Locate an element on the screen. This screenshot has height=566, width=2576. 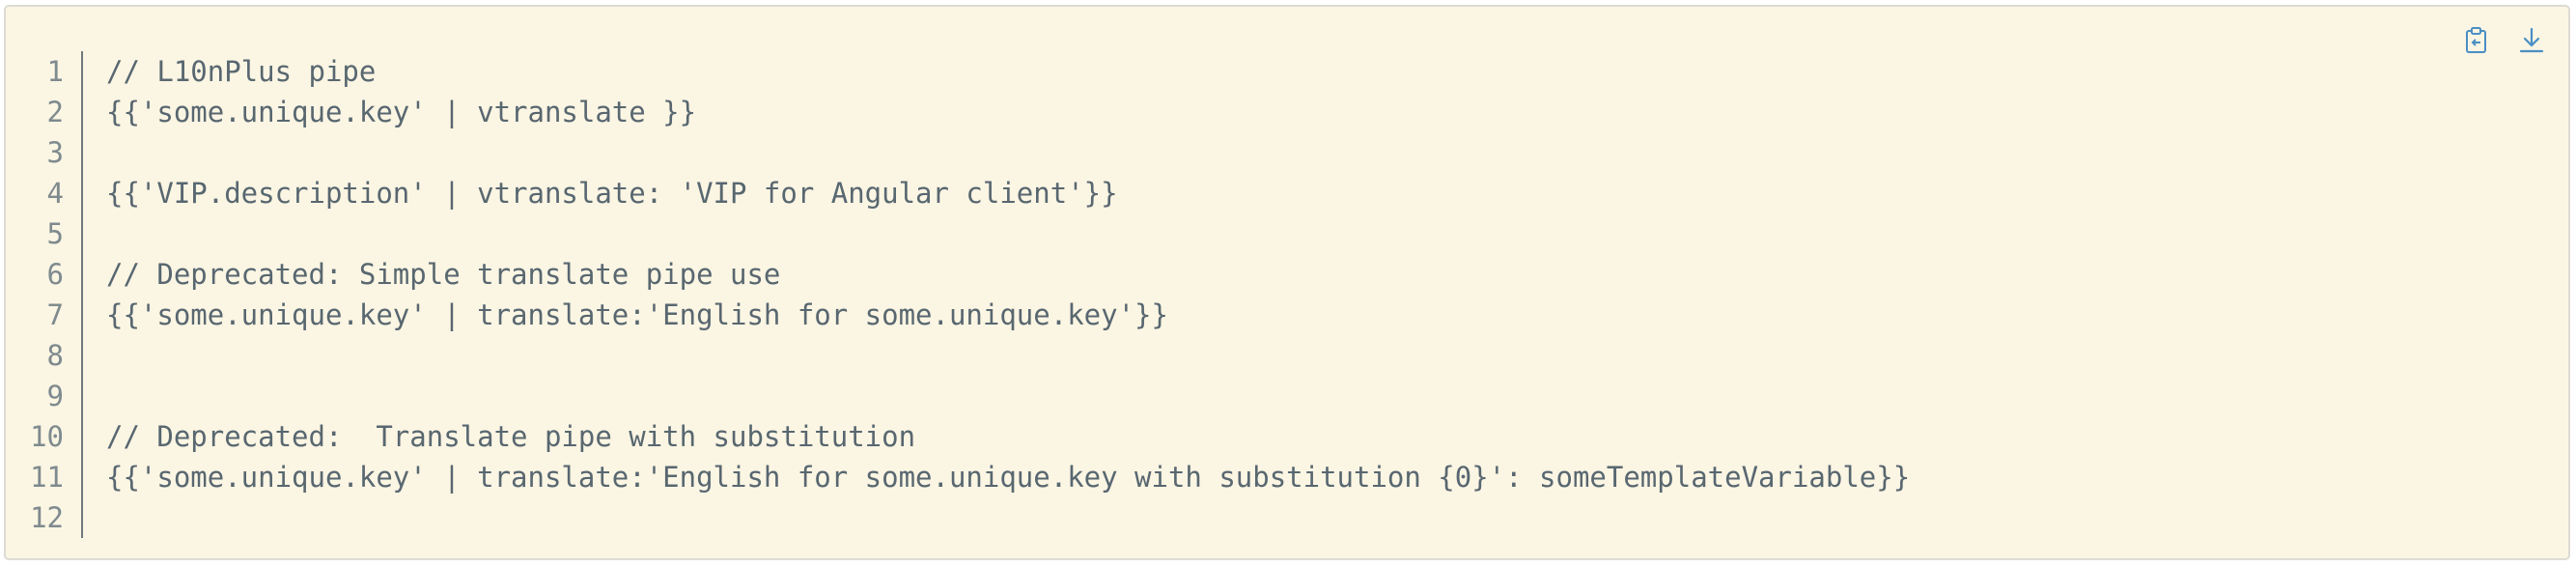
line-number: 6 is located at coordinates (55, 274).